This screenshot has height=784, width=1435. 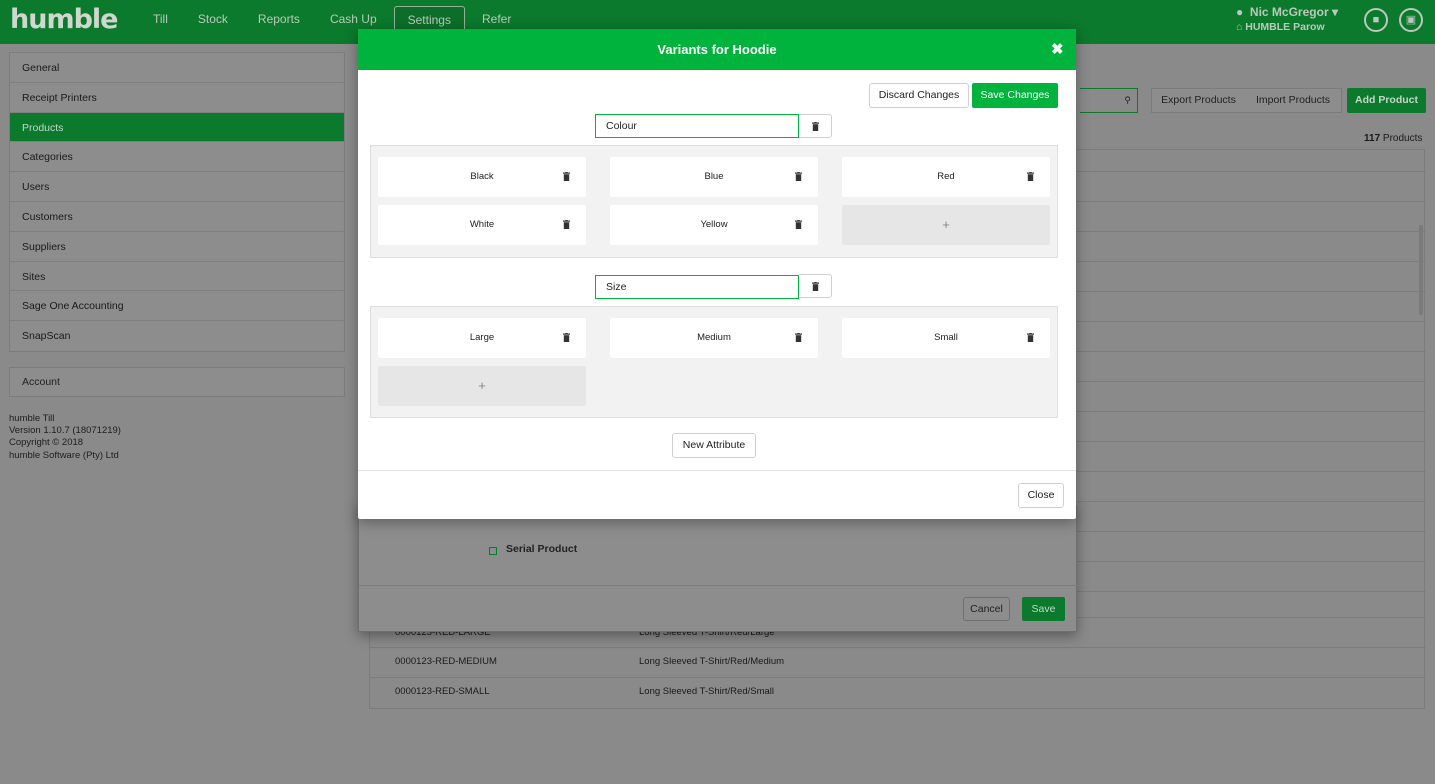 I want to click on user-site: HUMBLE Parow, so click(x=1285, y=27).